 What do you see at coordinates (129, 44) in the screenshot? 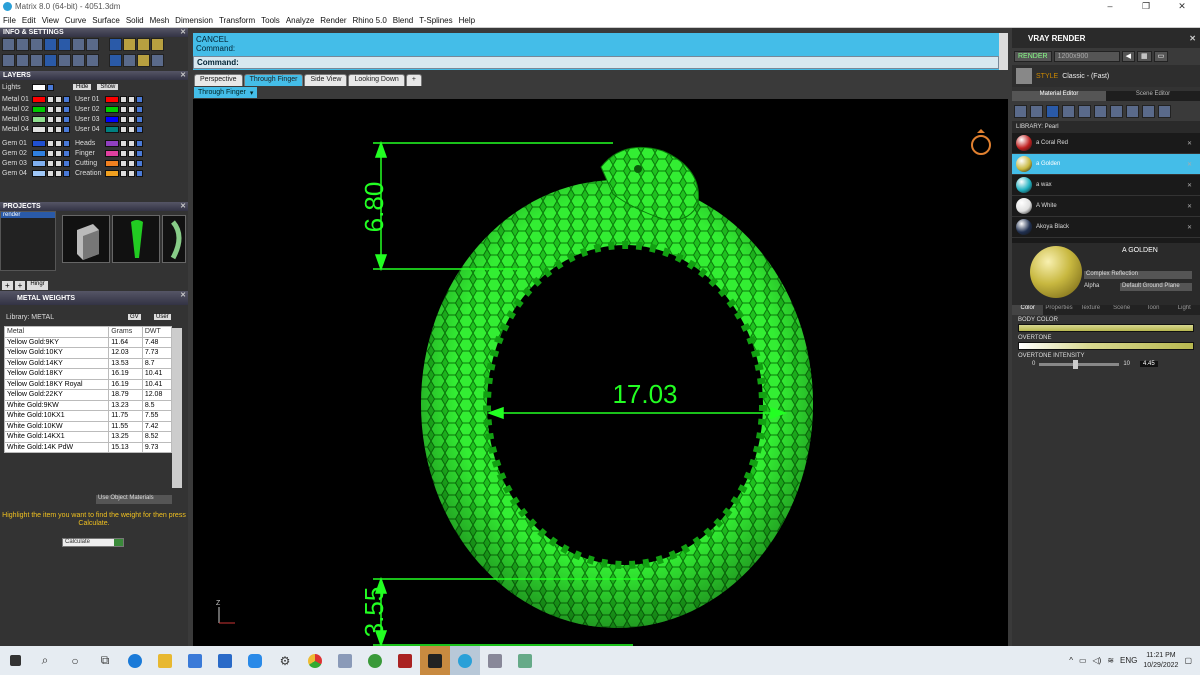
I see `panel-a-icon` at bounding box center [129, 44].